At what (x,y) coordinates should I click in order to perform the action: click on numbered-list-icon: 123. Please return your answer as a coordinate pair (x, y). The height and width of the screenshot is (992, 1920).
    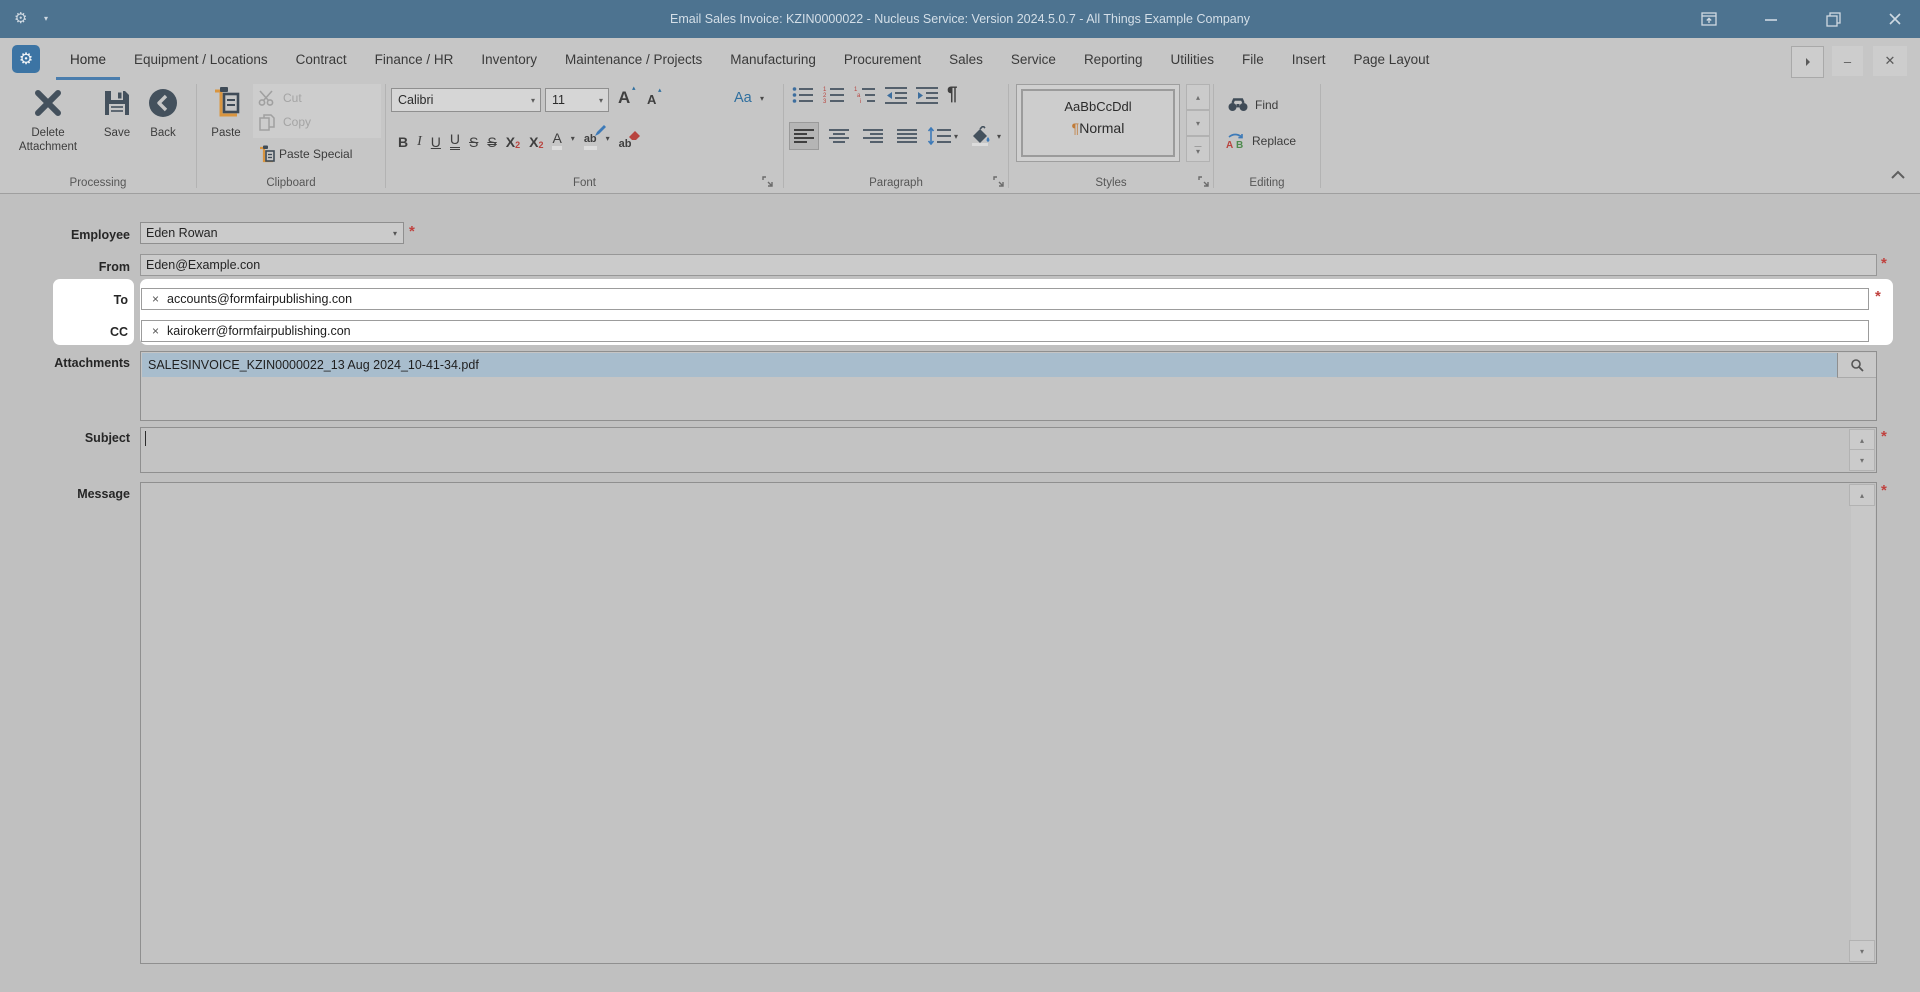
    Looking at the image, I should click on (834, 95).